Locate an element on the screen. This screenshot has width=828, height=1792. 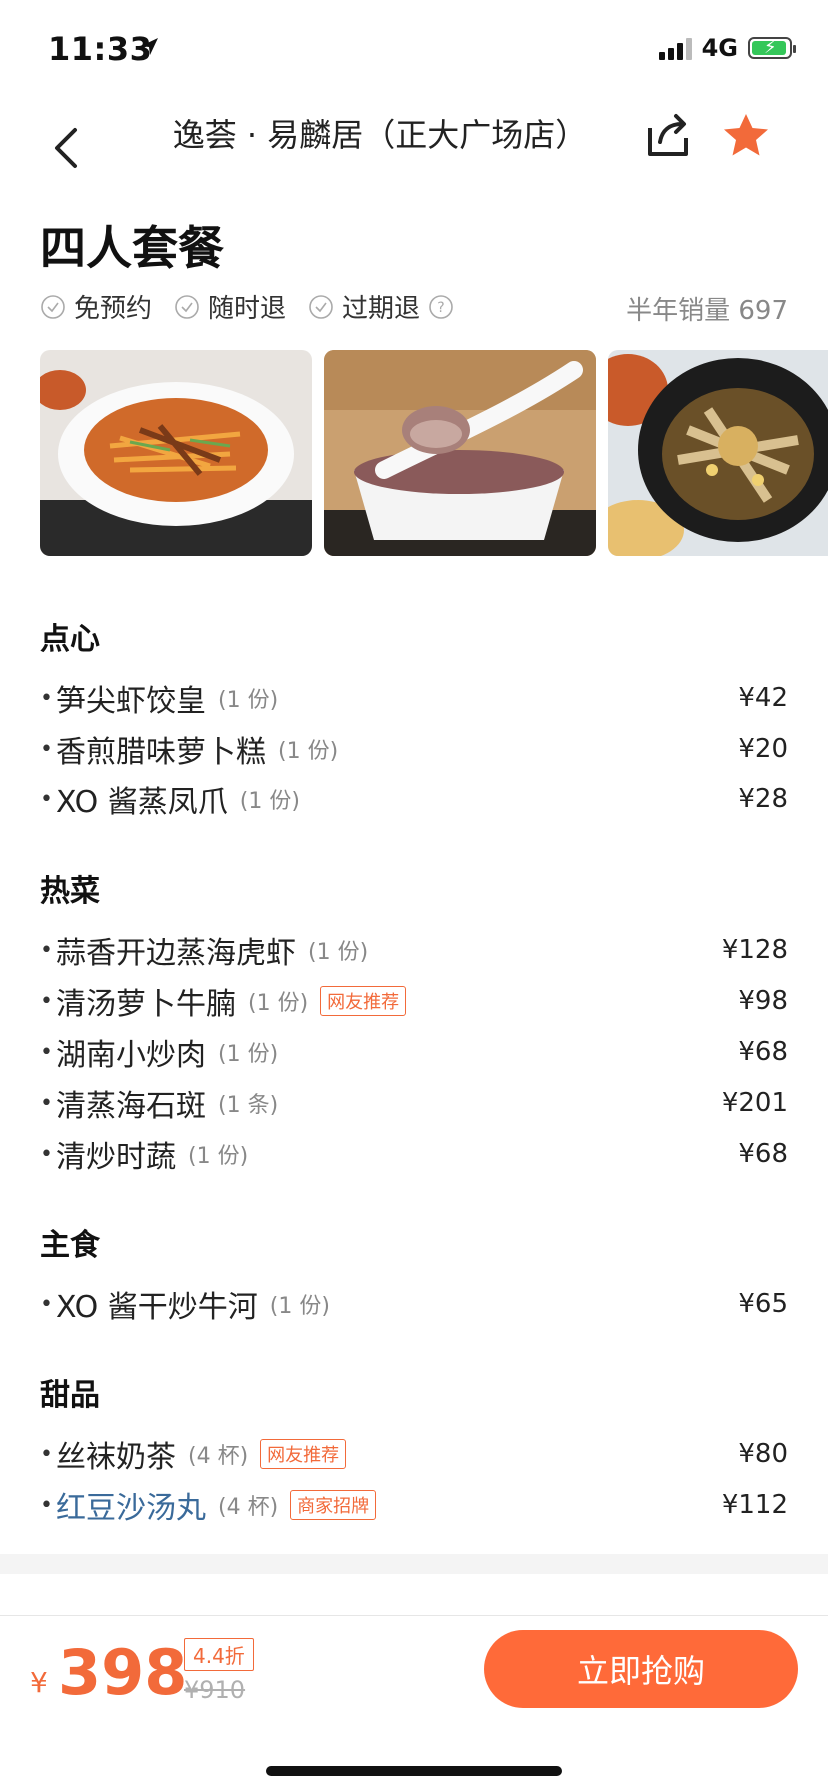
nav-bar: 逸荟 · 易麟居（正大广场店） is located at coordinates (414, 150).